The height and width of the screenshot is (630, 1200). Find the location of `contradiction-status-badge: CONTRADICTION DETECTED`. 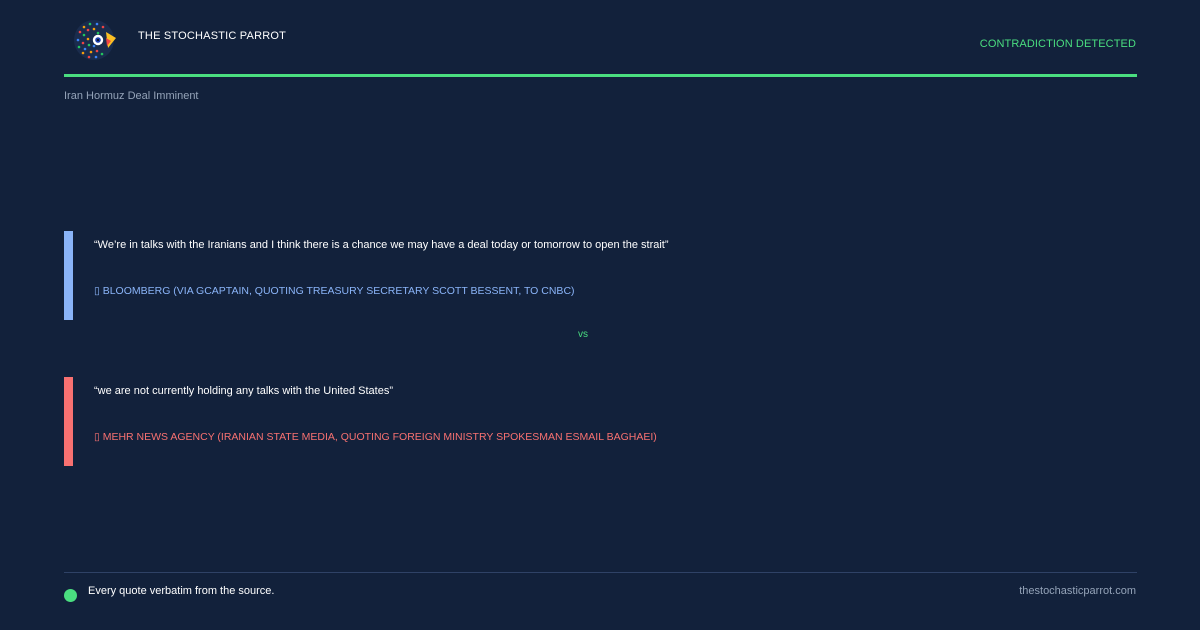

contradiction-status-badge: CONTRADICTION DETECTED is located at coordinates (1057, 44).